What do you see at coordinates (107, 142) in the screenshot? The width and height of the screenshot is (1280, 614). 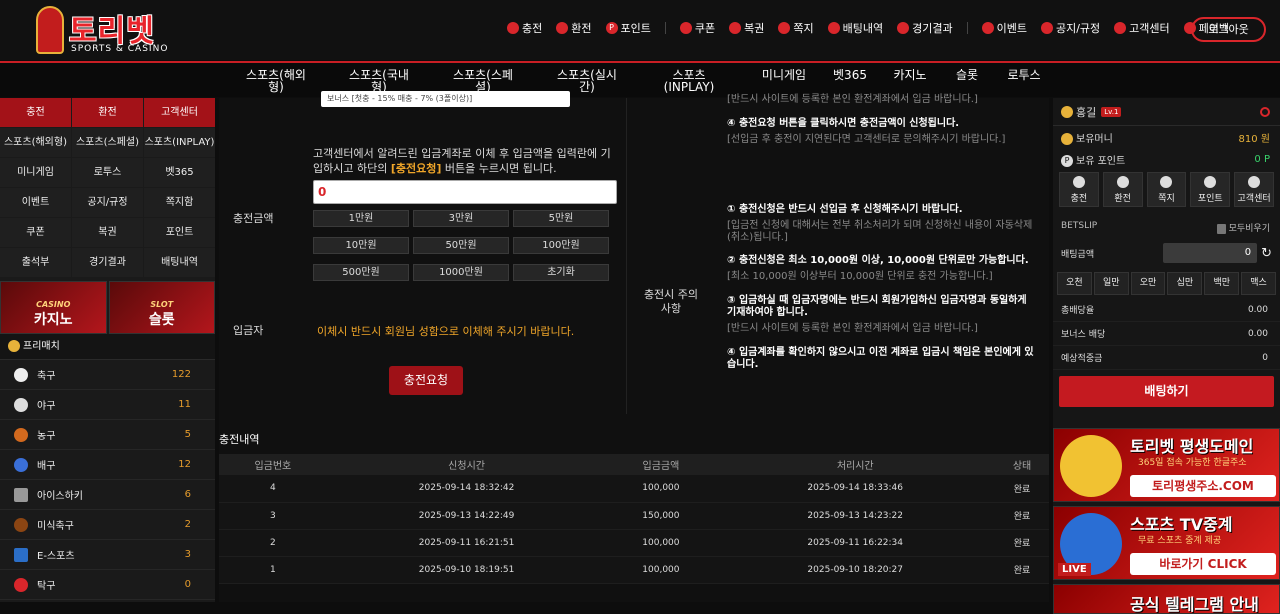 I see `left-menu-sports-special: 스포츠(스페셜)` at bounding box center [107, 142].